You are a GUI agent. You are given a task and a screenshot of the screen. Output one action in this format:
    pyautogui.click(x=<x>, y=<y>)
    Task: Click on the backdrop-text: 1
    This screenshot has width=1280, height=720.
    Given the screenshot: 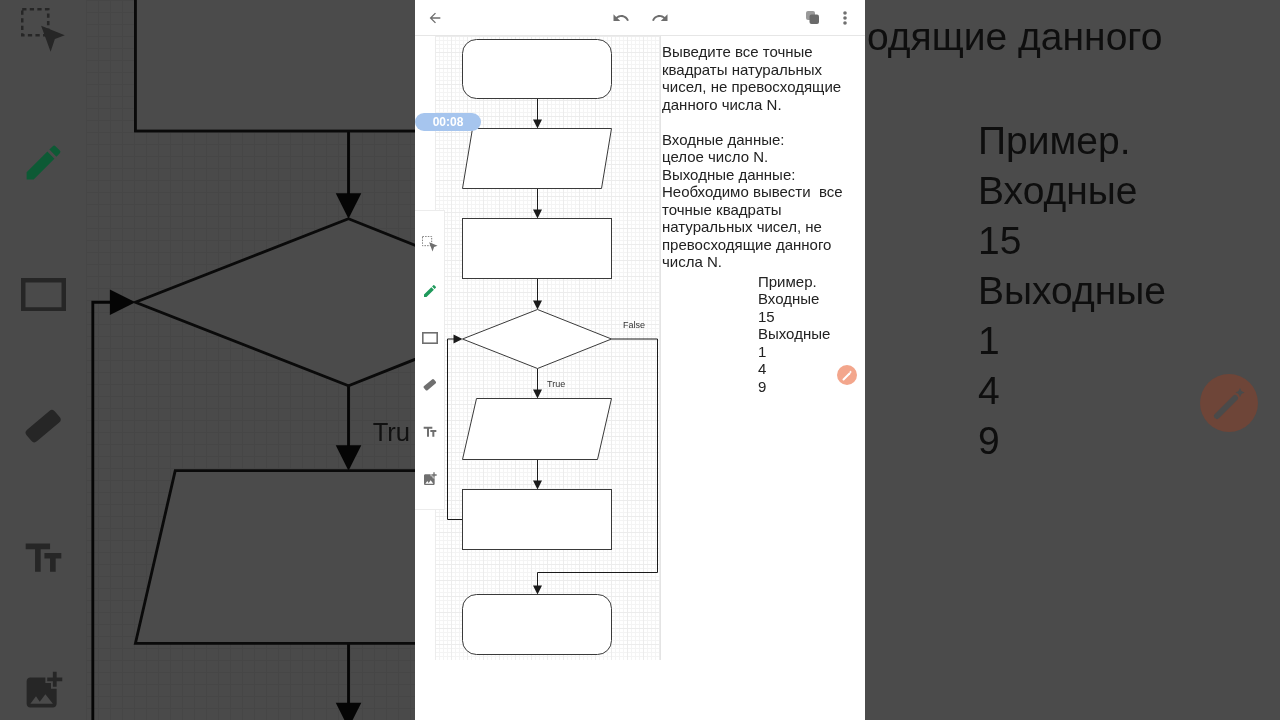 What is the action you would take?
    pyautogui.click(x=989, y=341)
    